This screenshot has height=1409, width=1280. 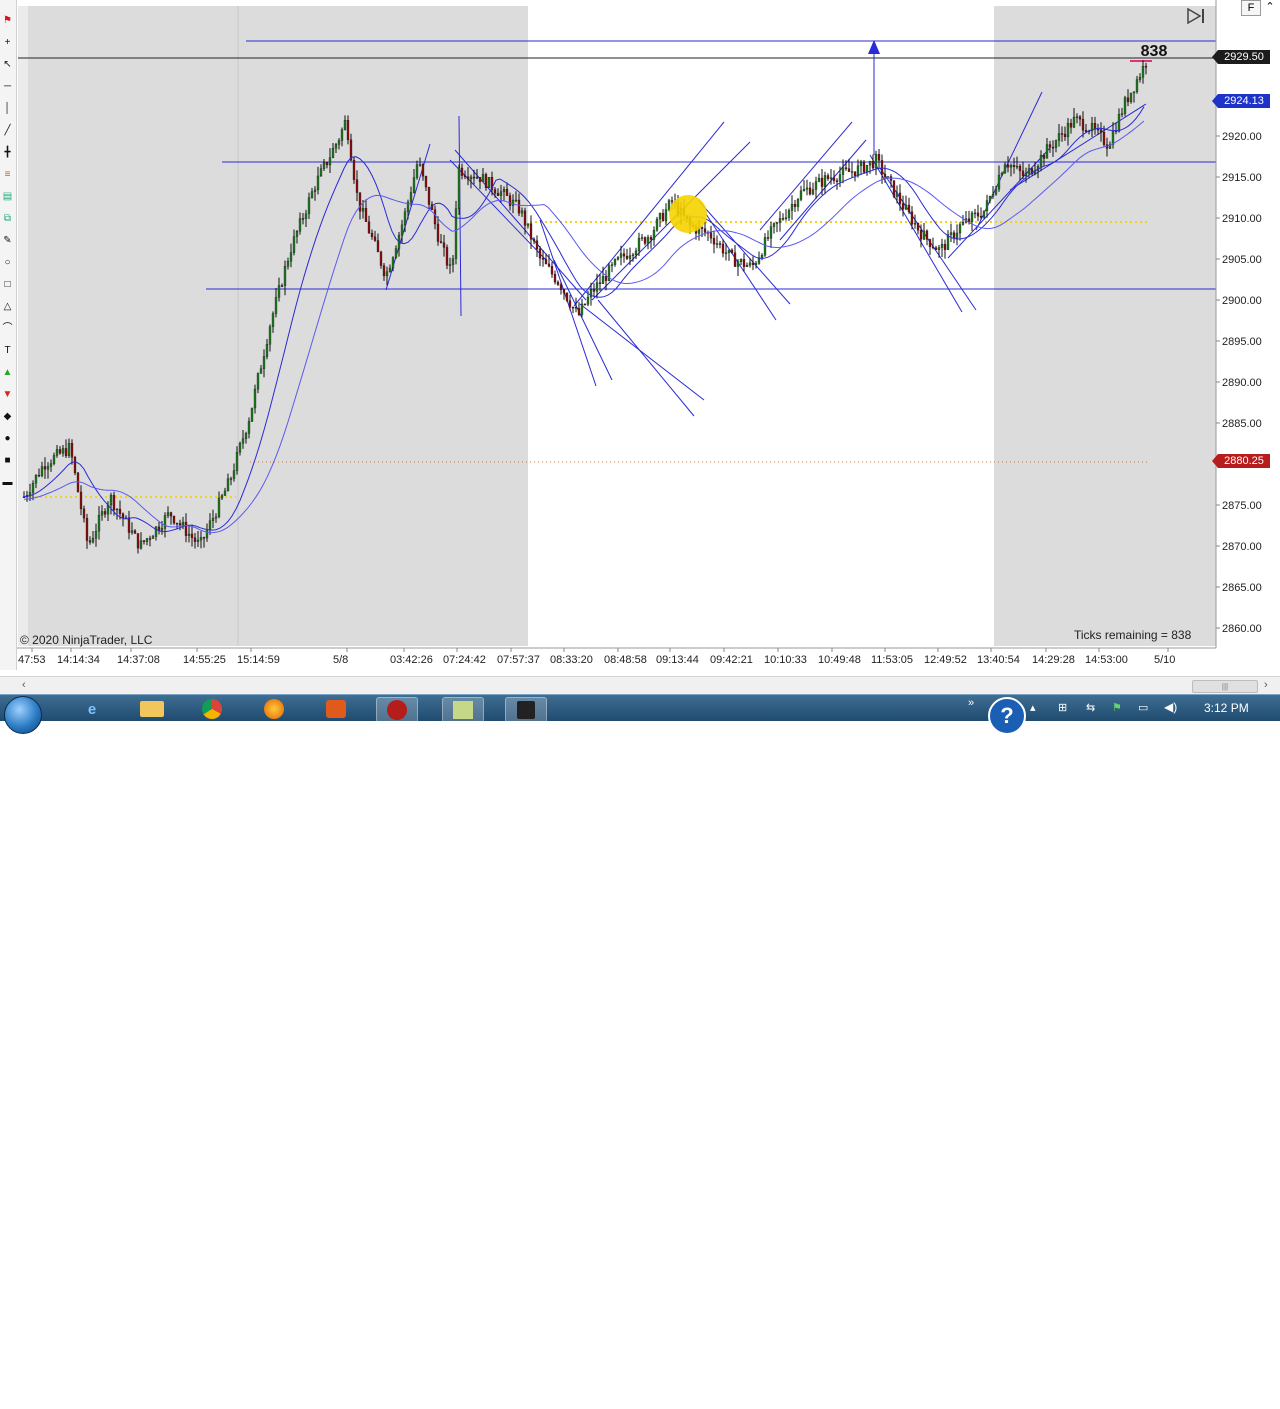 What do you see at coordinates (1226, 708) in the screenshot?
I see `taskbar-clock: 3:12 PM` at bounding box center [1226, 708].